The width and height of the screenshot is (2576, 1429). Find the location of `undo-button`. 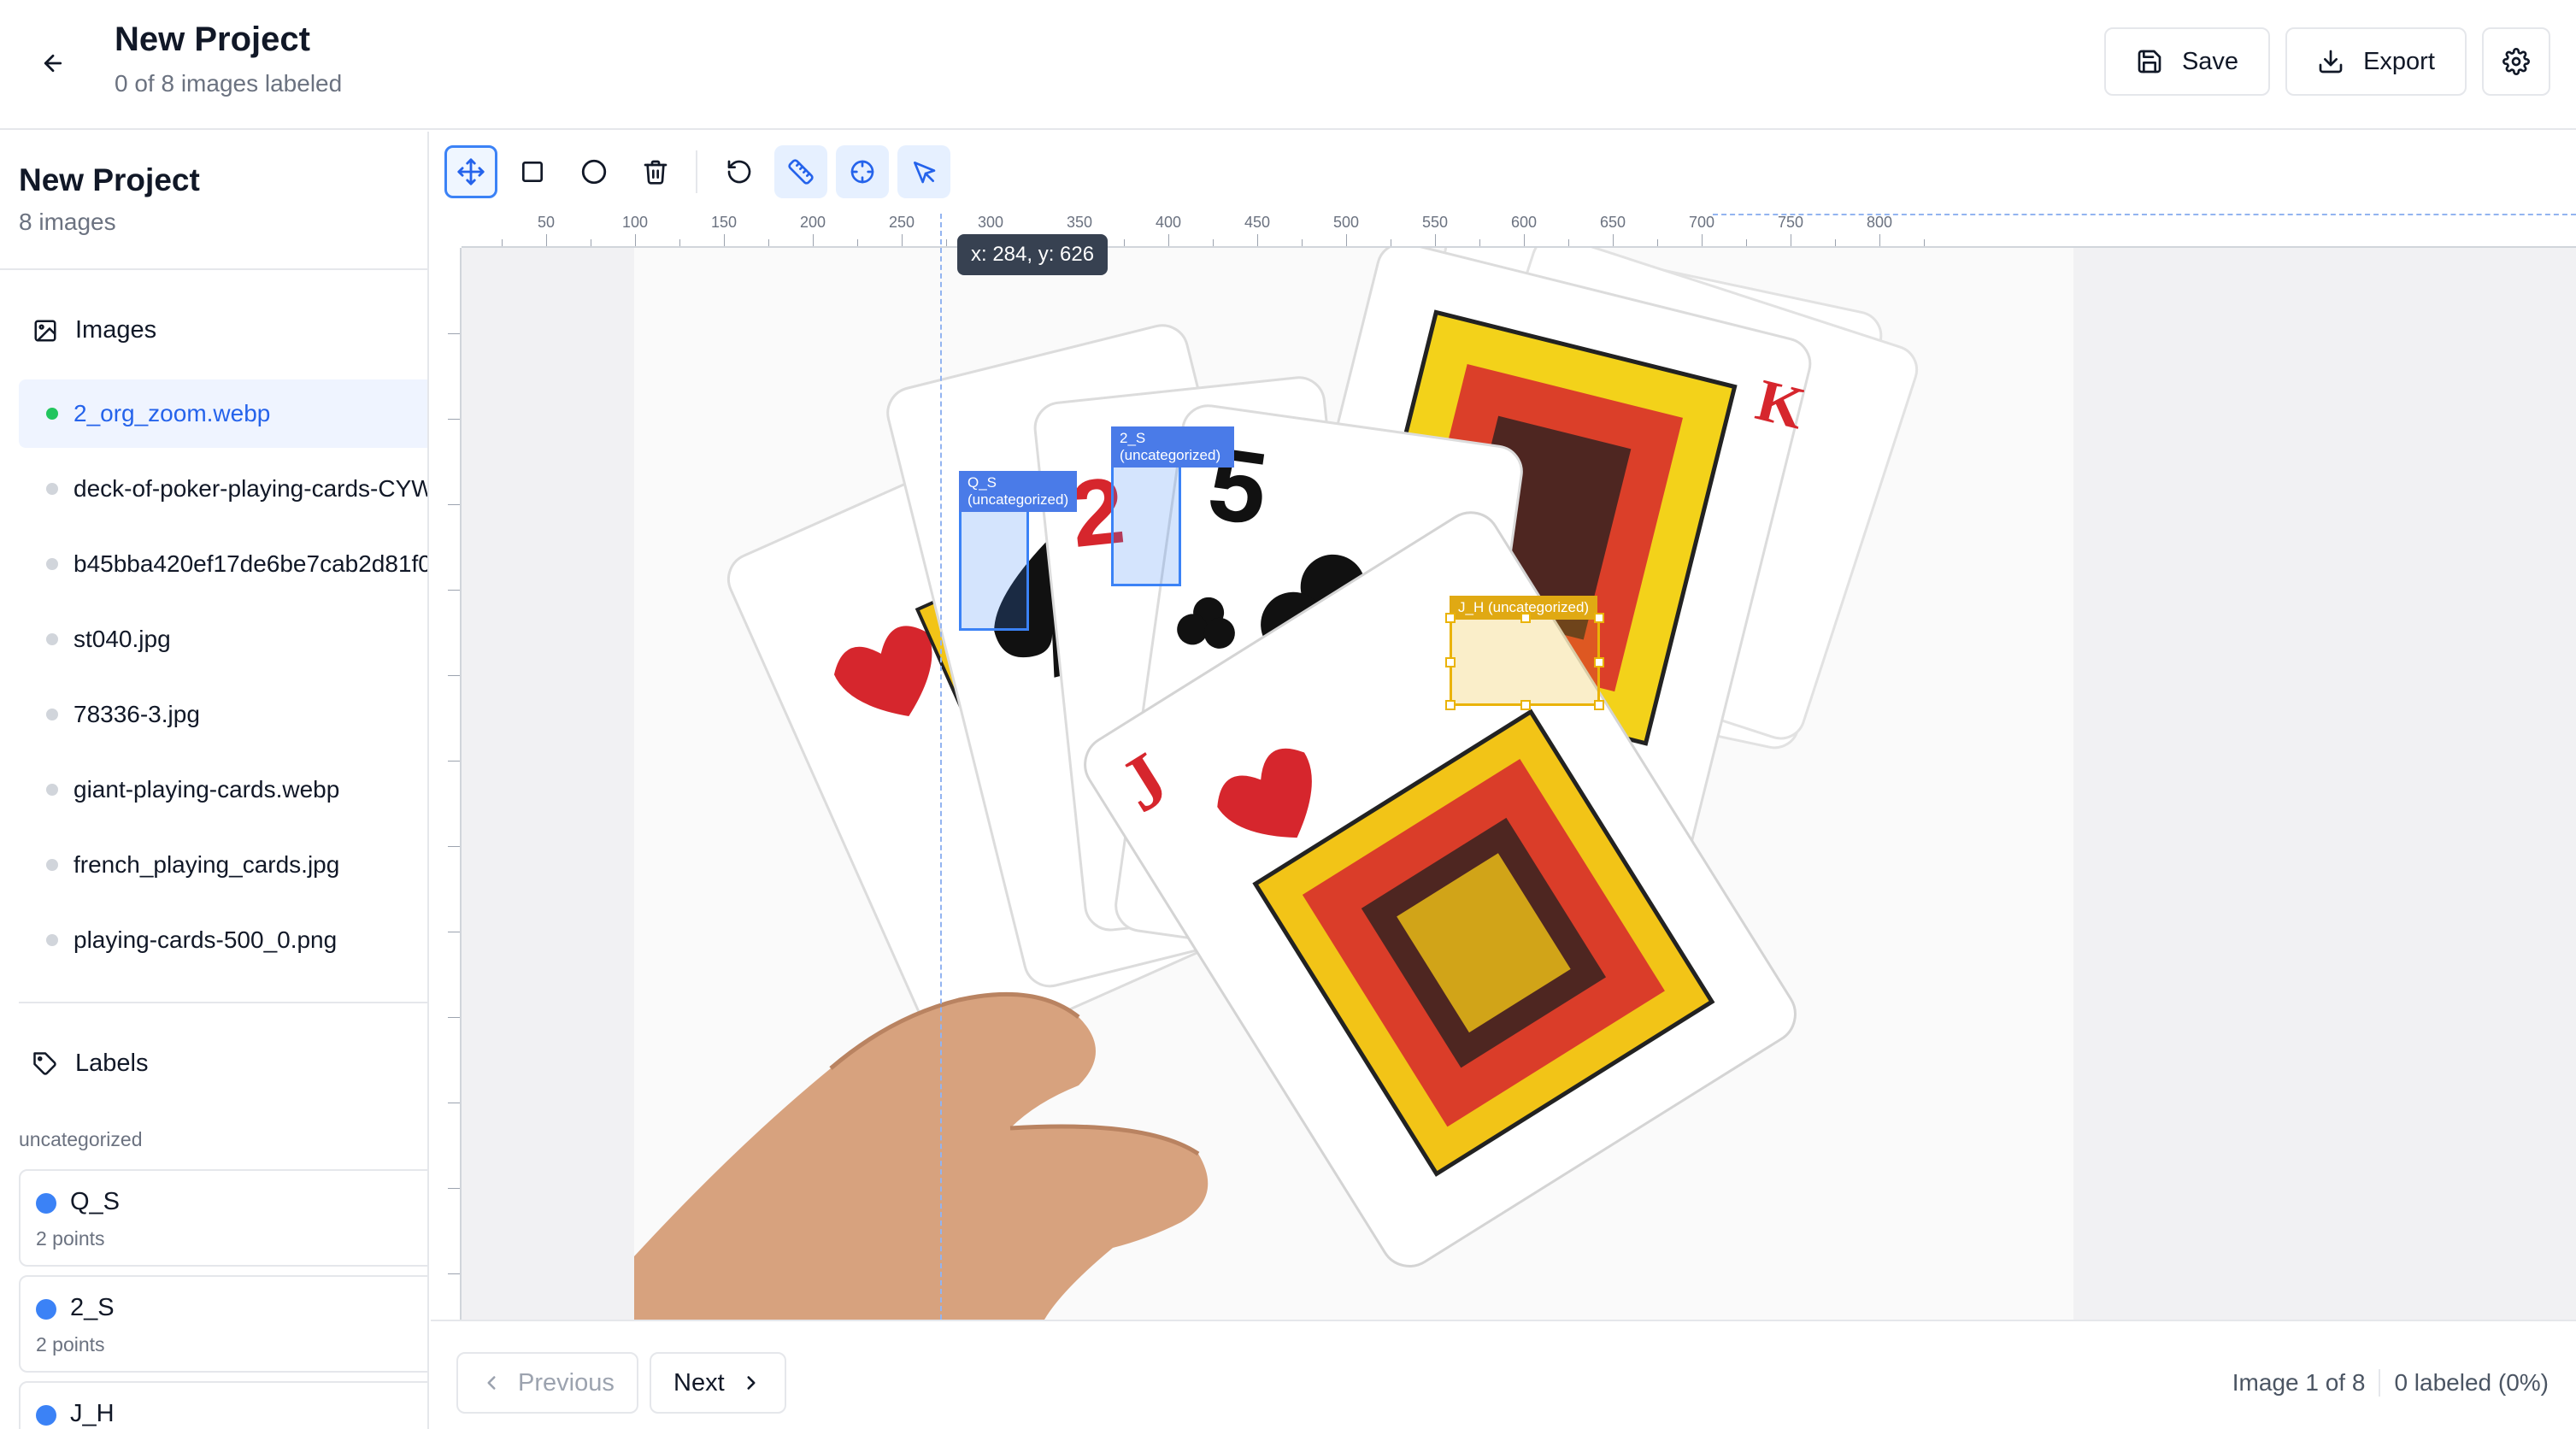

undo-button is located at coordinates (739, 171).